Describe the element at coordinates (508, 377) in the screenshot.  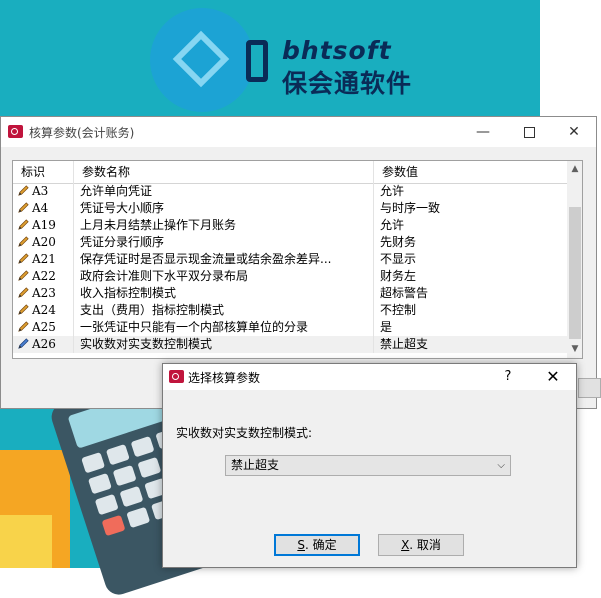
I see `help-button: ?` at that location.